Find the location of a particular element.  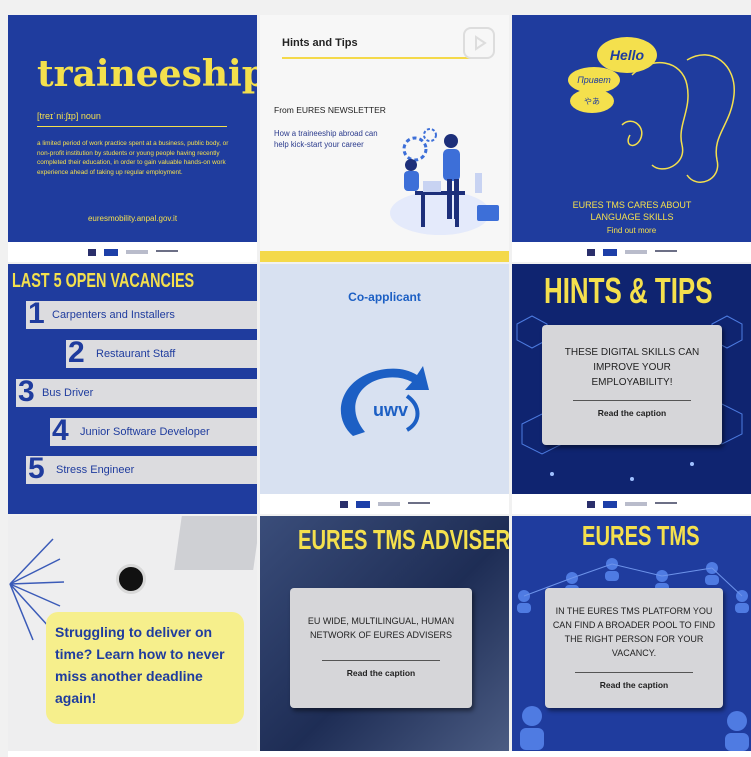

yellow-band is located at coordinates (384, 256).